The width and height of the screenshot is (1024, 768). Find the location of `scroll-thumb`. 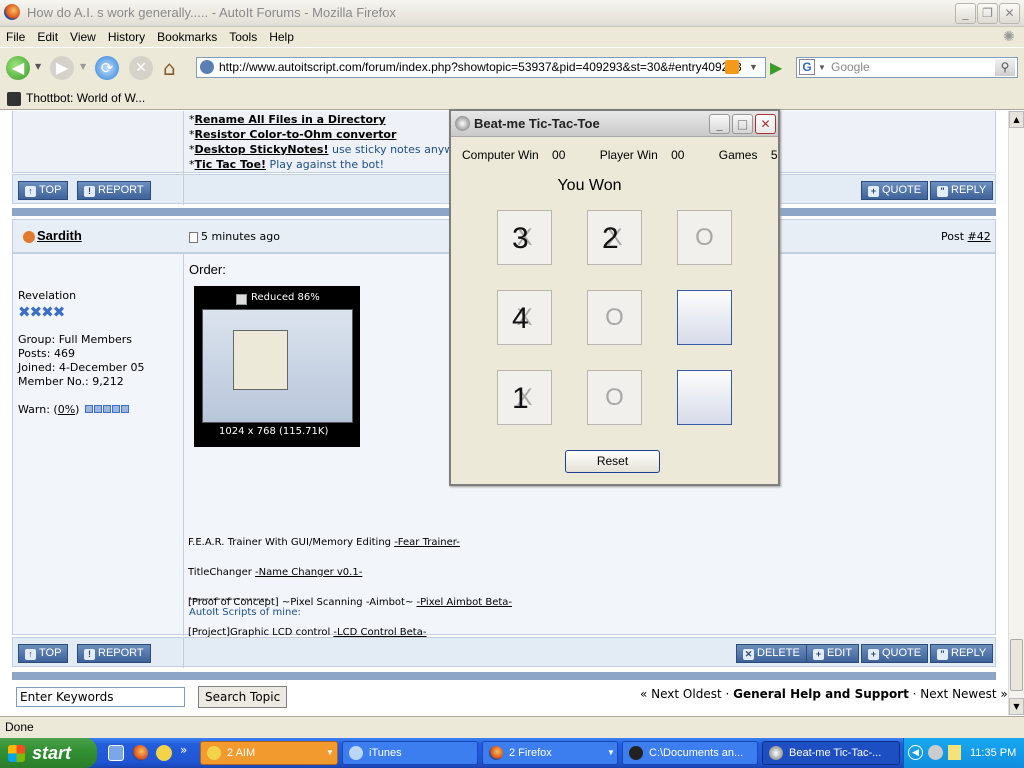

scroll-thumb is located at coordinates (1016, 665).